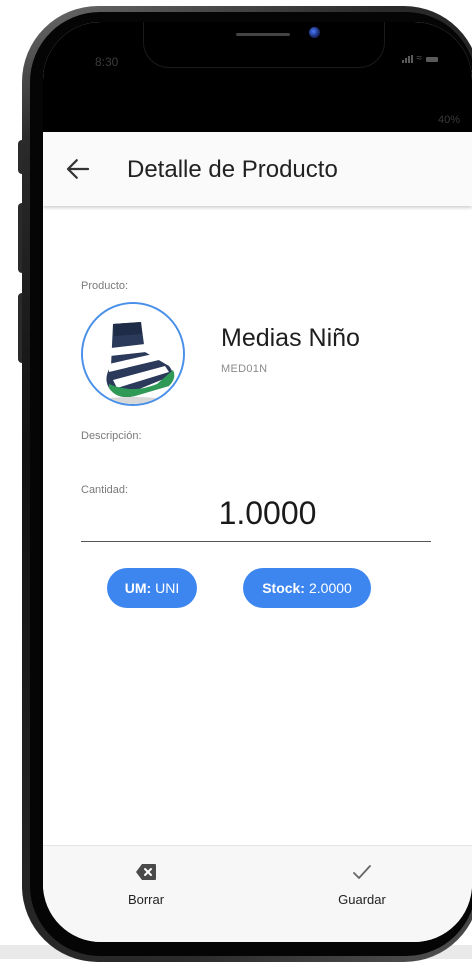  I want to click on battery-percentage: 40%, so click(448, 120).